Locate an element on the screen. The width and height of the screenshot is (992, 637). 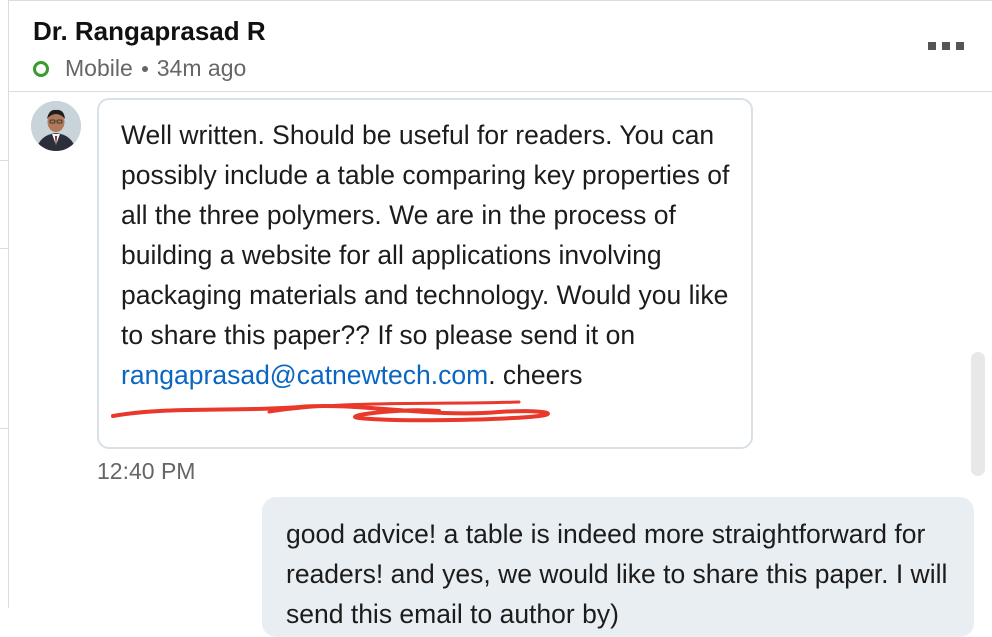
last-seen-label: 34m ago is located at coordinates (201, 68).